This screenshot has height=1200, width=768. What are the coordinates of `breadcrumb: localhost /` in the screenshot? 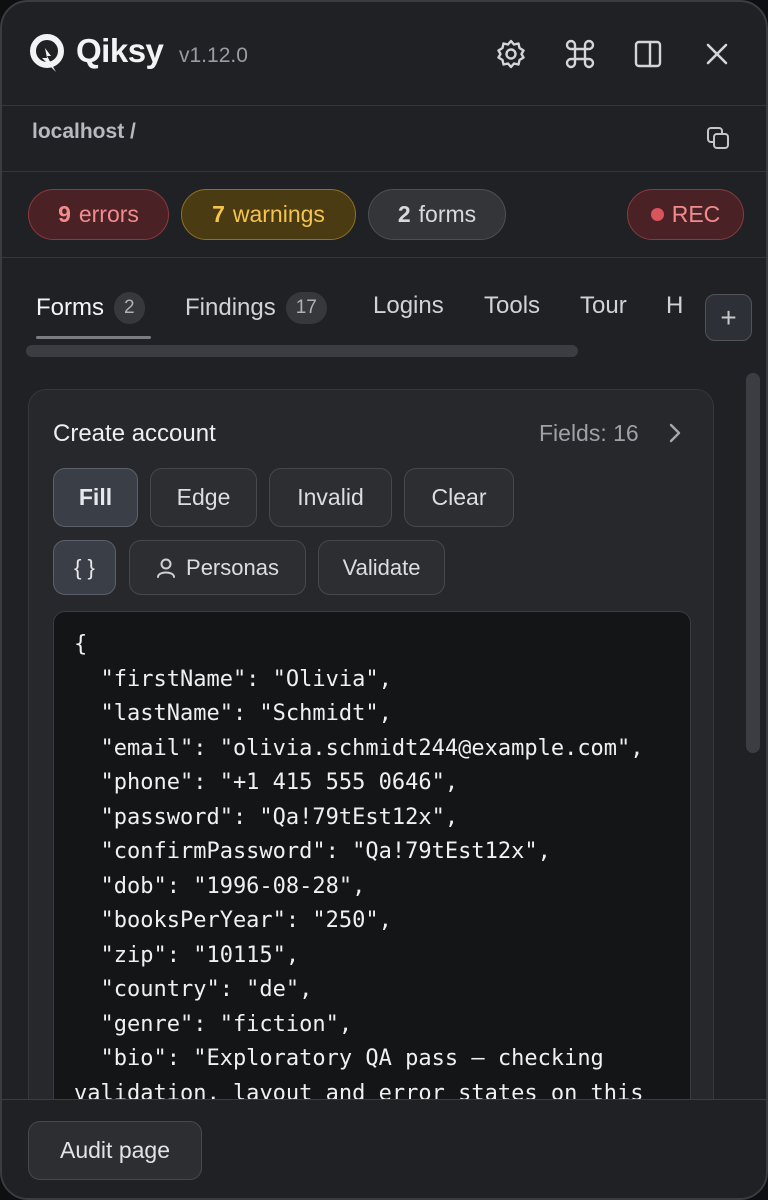 It's located at (84, 132).